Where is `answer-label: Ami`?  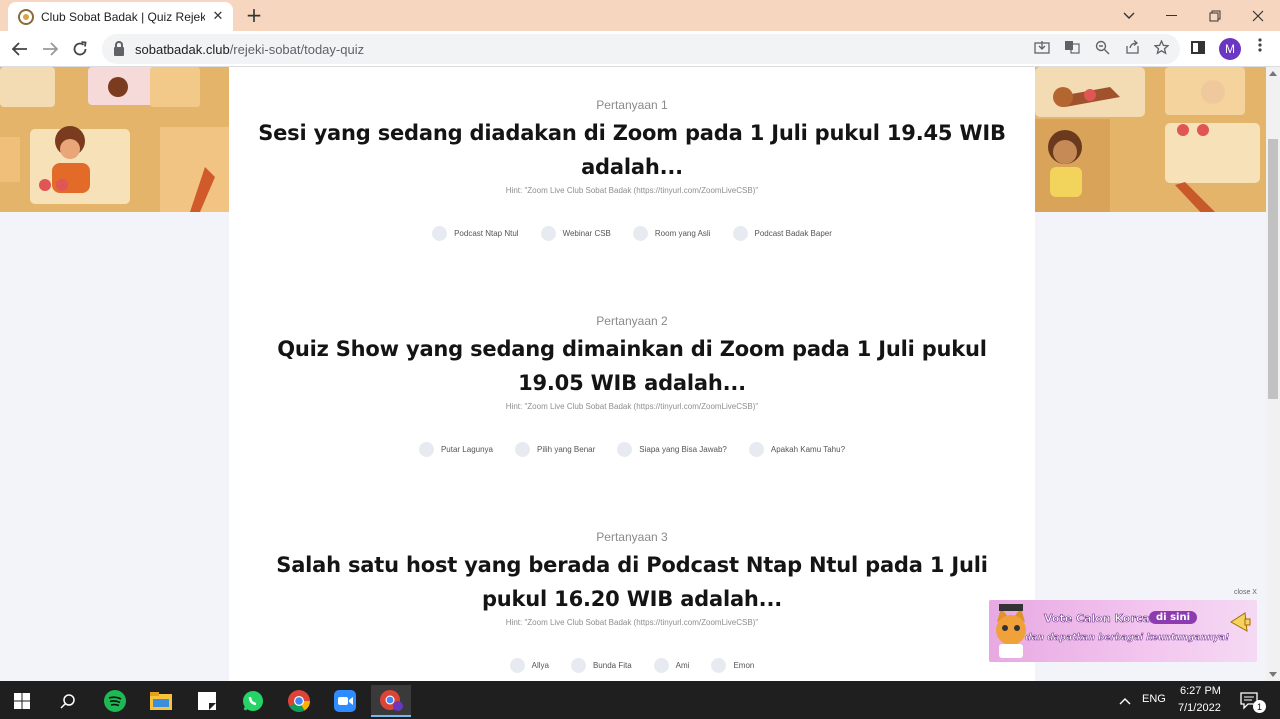 answer-label: Ami is located at coordinates (682, 665).